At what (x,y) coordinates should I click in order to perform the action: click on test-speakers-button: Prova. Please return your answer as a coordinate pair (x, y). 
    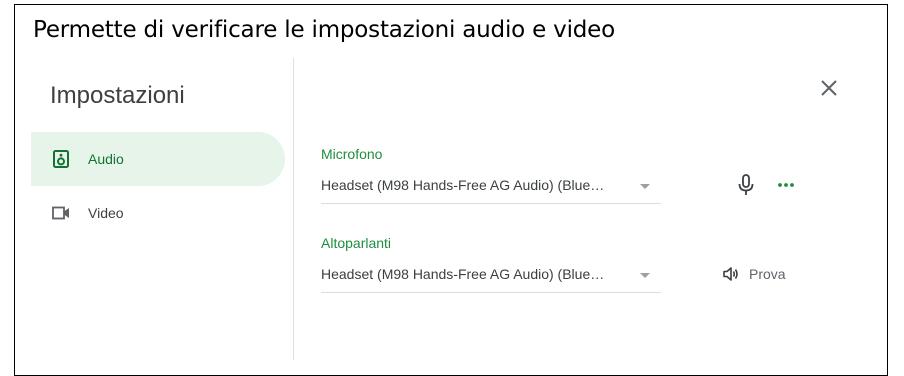
    Looking at the image, I should click on (754, 274).